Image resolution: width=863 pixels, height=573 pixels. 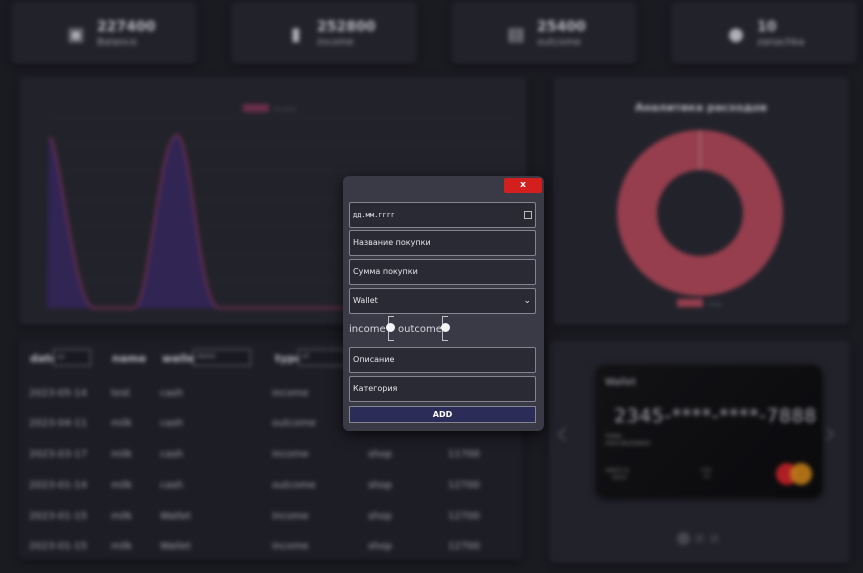 What do you see at coordinates (442, 414) in the screenshot?
I see `add-button: ADD` at bounding box center [442, 414].